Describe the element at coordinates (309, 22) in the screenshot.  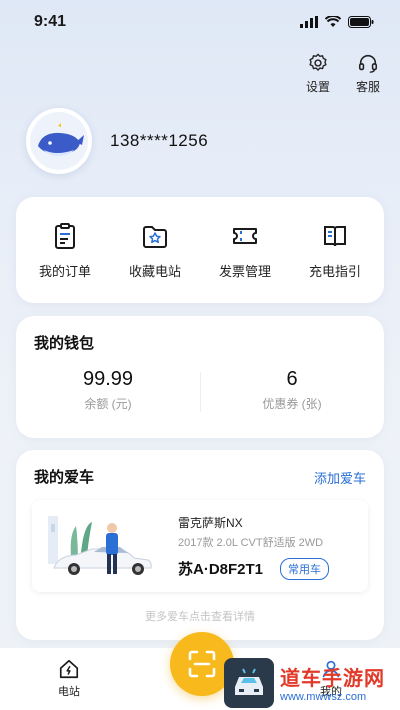
I see `signal-icon` at that location.